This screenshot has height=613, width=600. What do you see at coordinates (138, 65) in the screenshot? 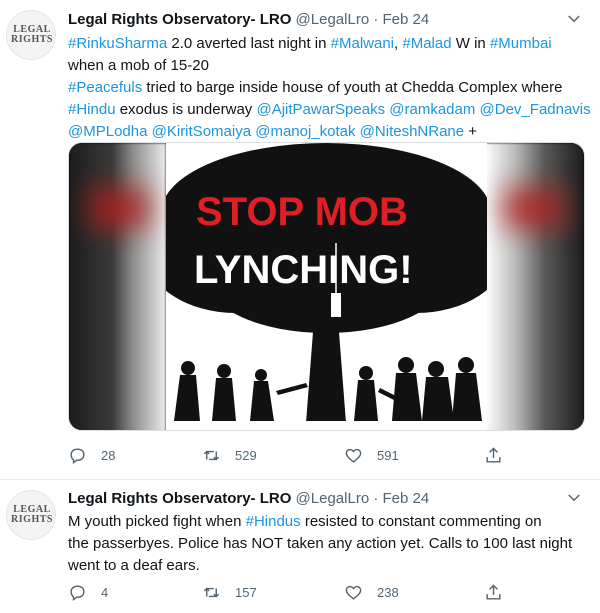
I see `text-segment: when a mob of 15-20` at bounding box center [138, 65].